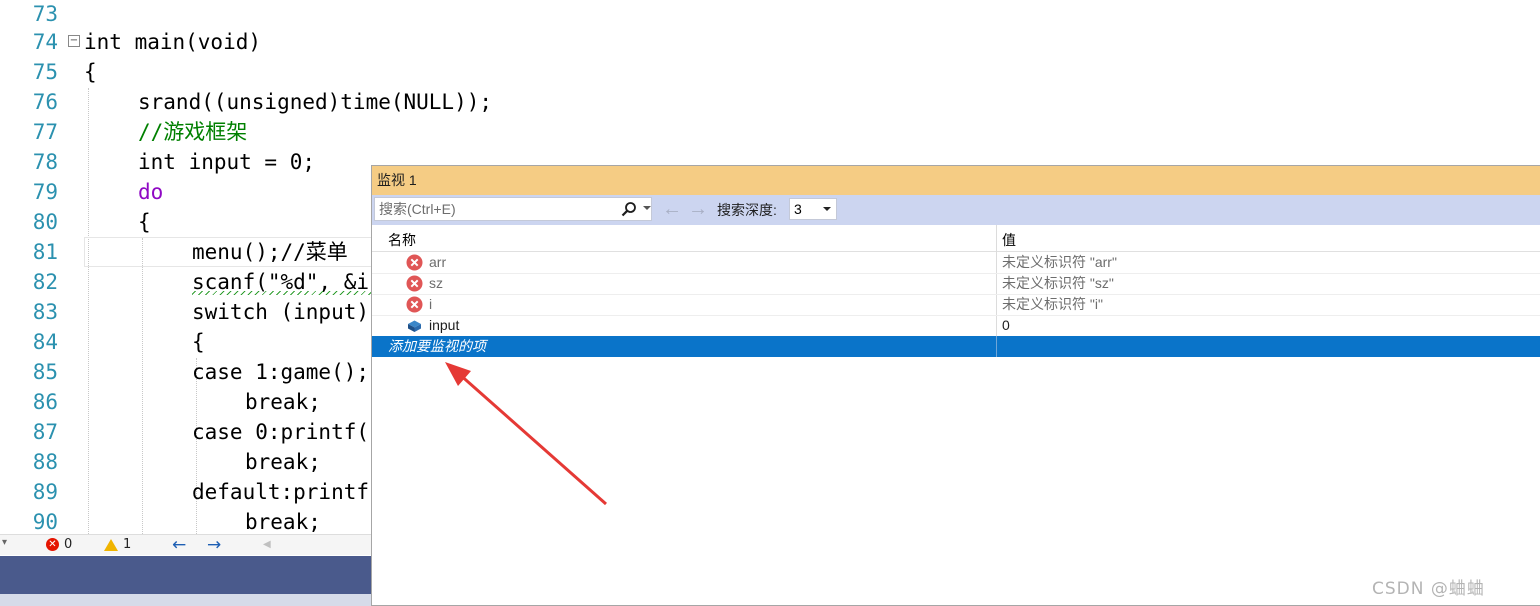  Describe the element at coordinates (1428, 589) in the screenshot. I see `watermark: CSDN @蛐蛐` at that location.